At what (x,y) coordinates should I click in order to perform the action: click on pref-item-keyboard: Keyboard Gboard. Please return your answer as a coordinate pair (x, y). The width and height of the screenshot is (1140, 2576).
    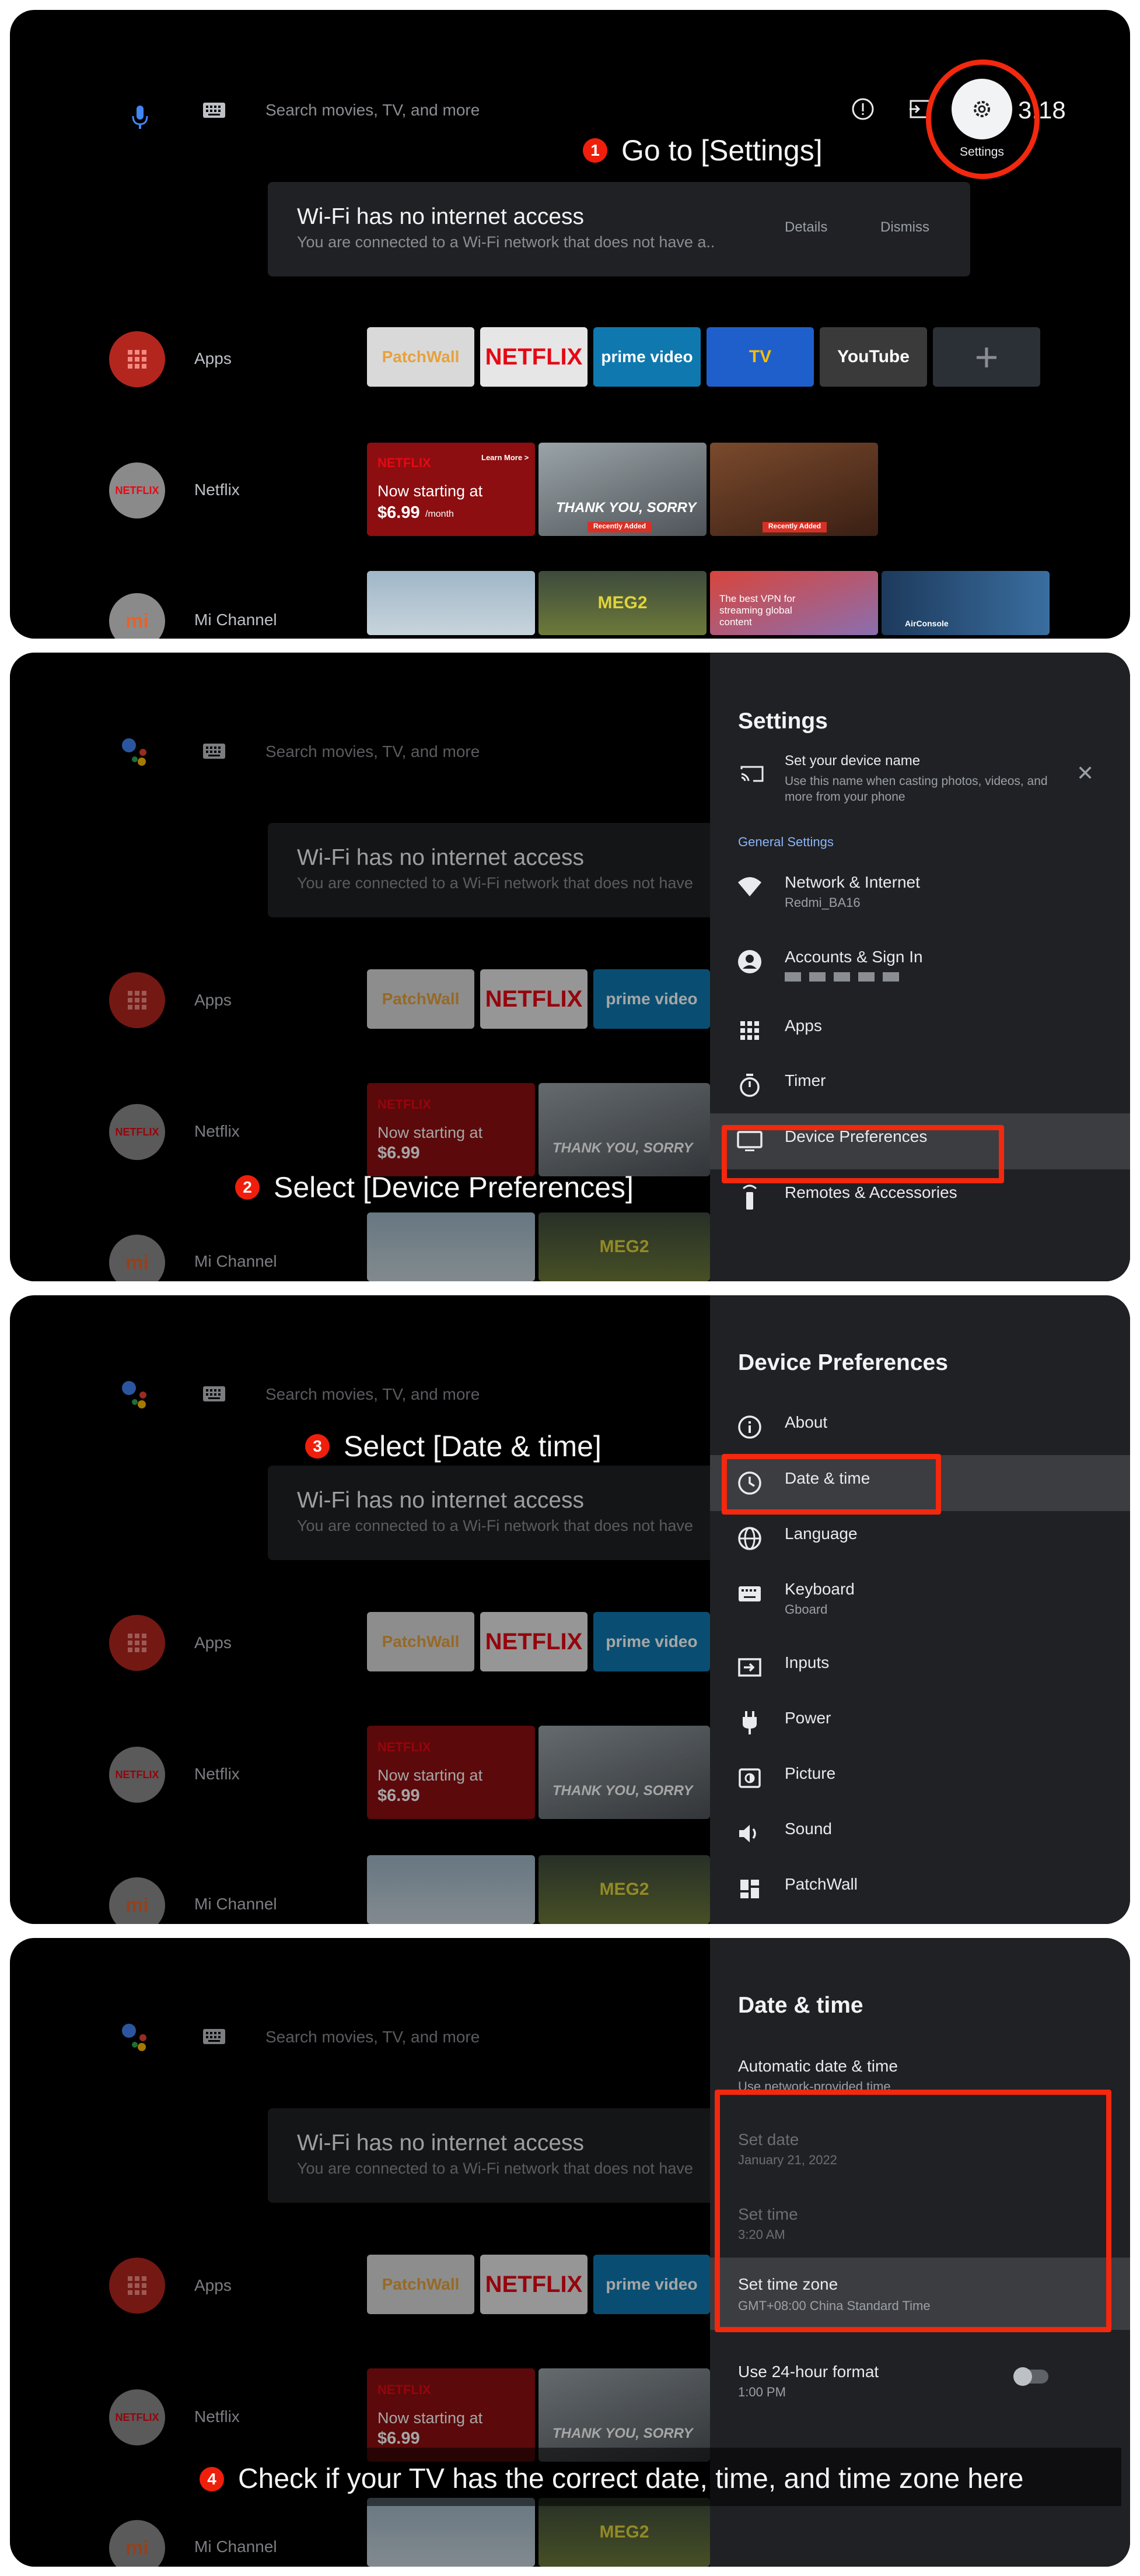
    Looking at the image, I should click on (920, 1598).